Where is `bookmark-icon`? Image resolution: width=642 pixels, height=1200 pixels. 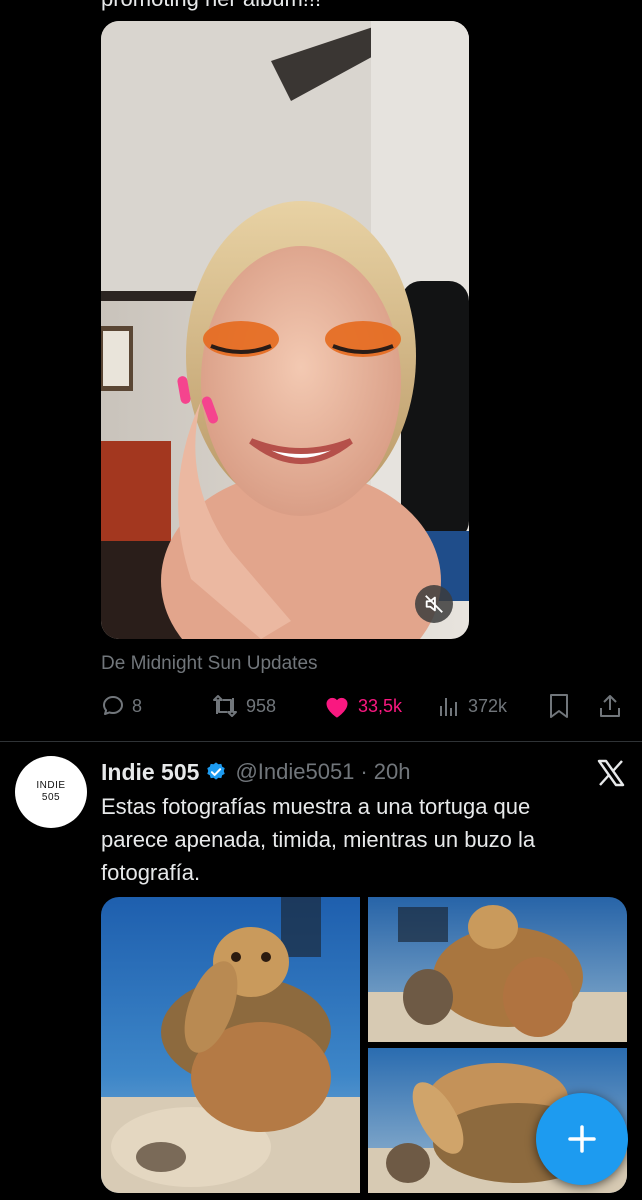
bookmark-icon is located at coordinates (559, 706).